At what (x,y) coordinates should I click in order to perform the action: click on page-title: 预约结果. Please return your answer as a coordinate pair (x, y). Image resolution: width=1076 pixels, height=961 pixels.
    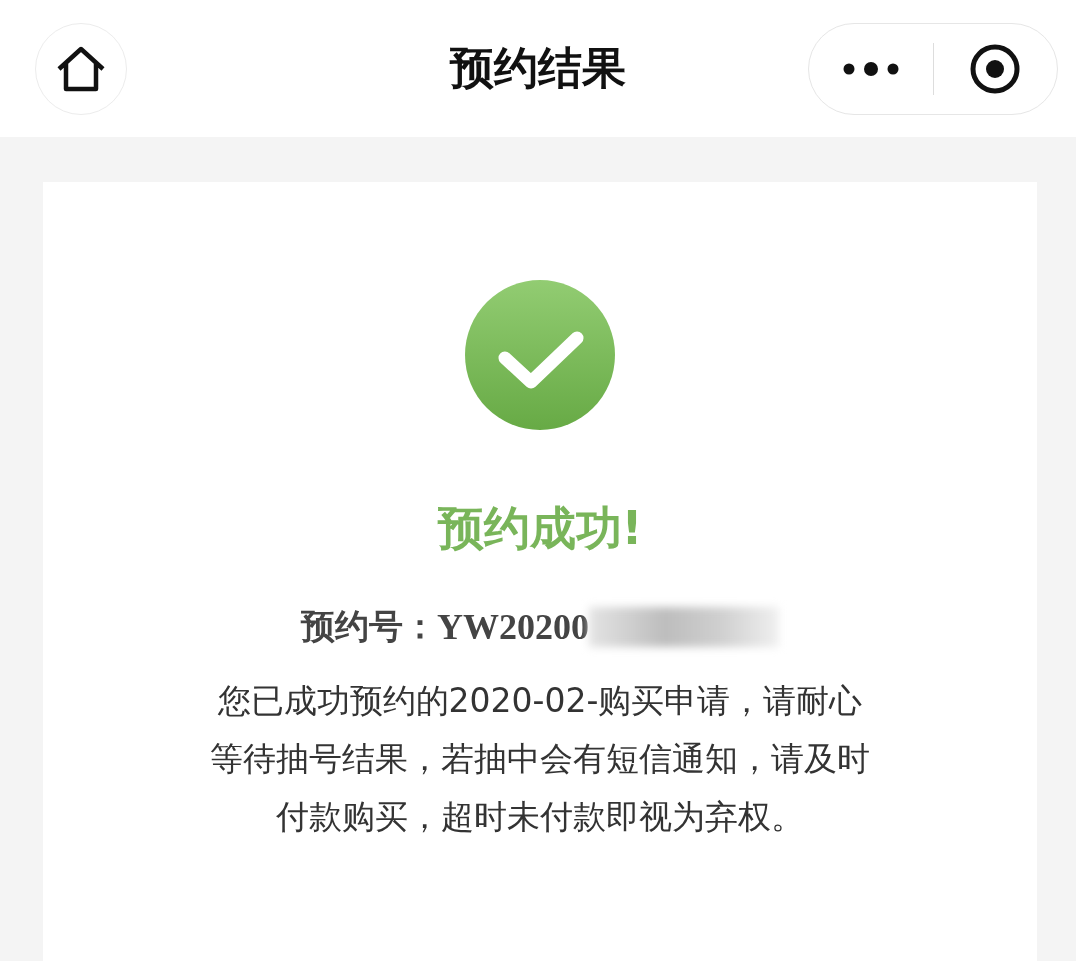
    Looking at the image, I should click on (538, 68).